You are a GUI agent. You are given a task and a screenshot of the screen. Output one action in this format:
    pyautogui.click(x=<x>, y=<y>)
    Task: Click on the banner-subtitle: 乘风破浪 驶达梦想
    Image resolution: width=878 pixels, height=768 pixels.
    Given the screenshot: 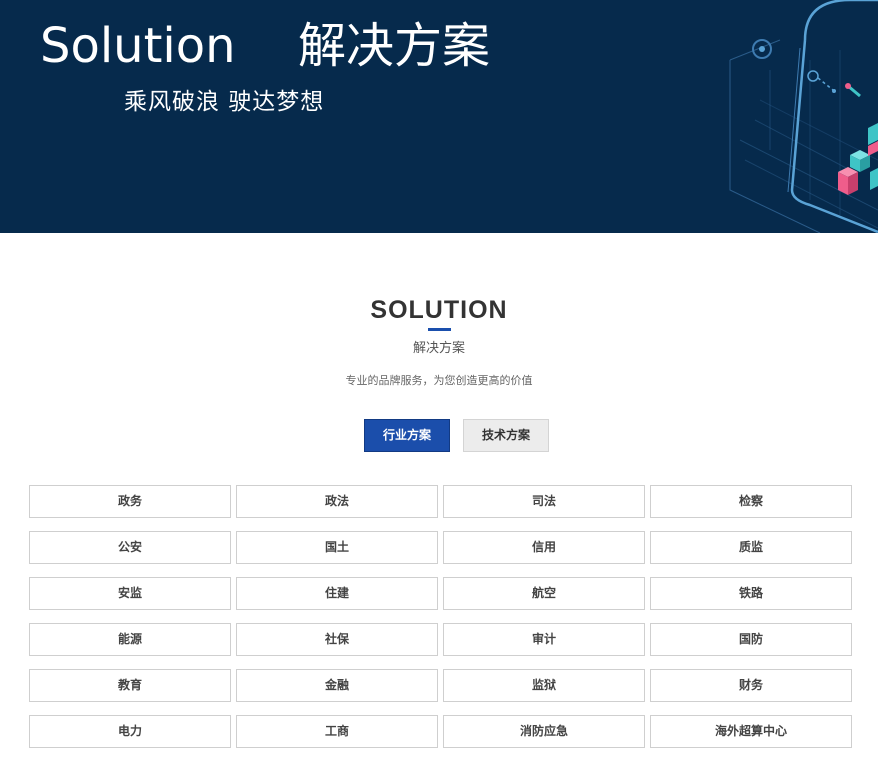 What is the action you would take?
    pyautogui.click(x=224, y=102)
    